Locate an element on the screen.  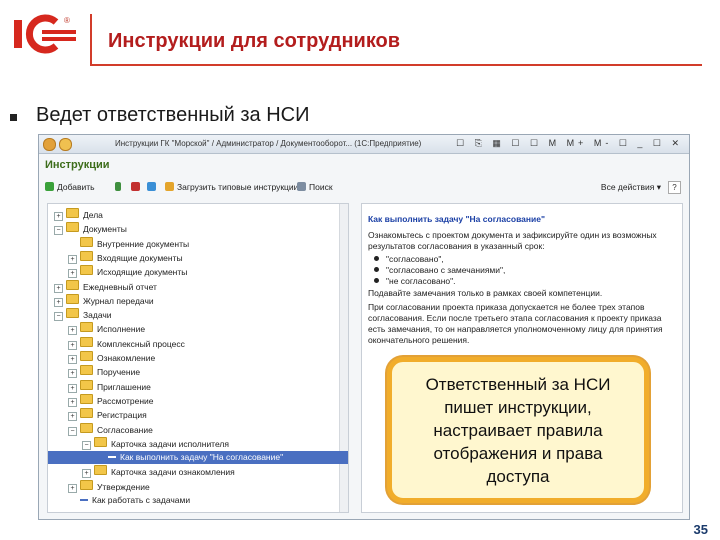
tree-item: + Исполнение is located at coordinates (198, 329).